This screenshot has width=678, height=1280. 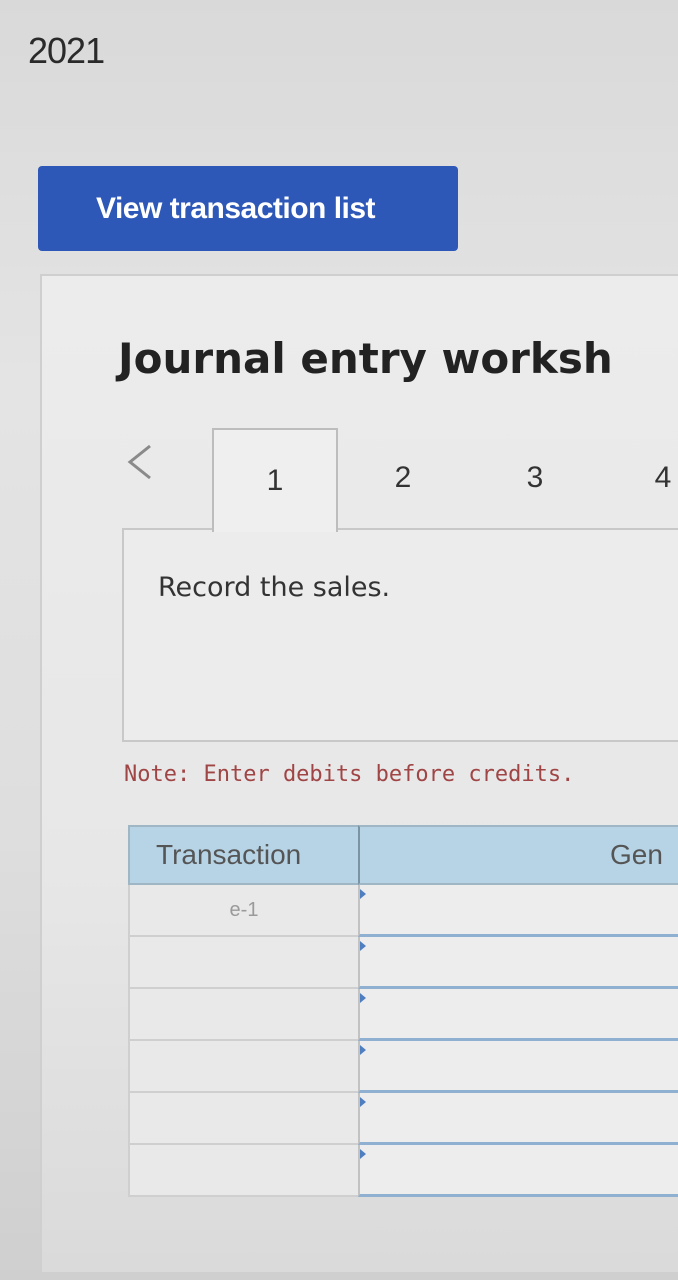 I want to click on prompt-text: Record the sales., so click(x=274, y=587).